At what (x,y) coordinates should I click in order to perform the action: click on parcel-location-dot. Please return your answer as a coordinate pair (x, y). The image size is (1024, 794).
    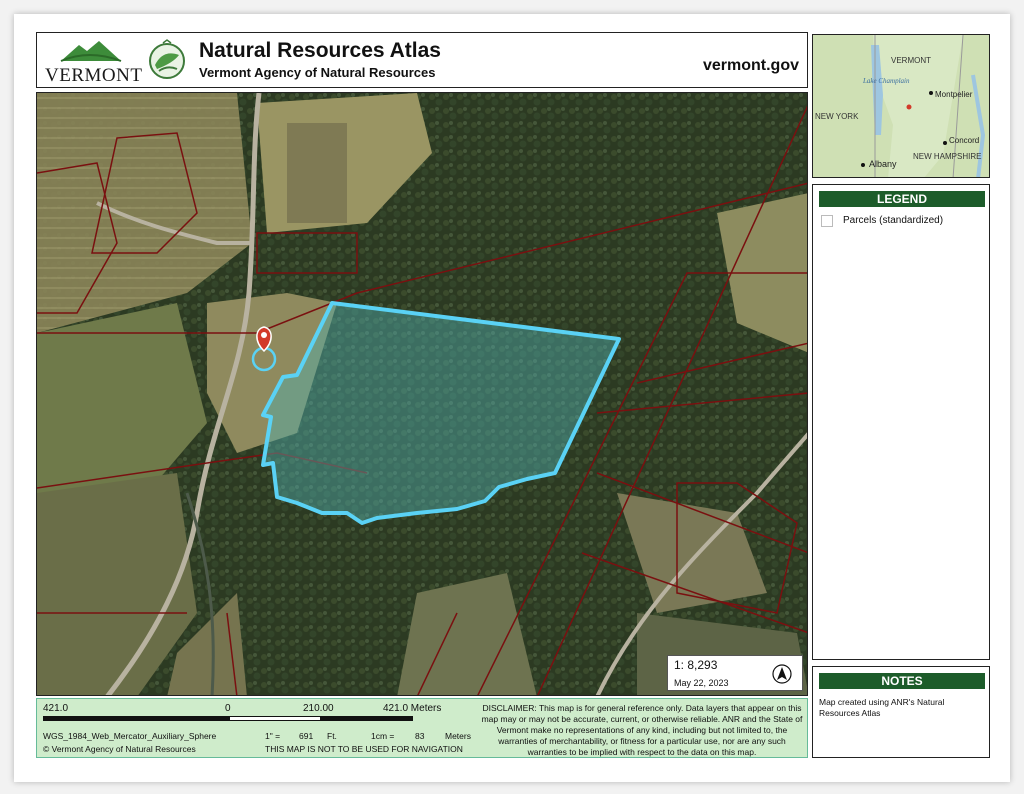
    Looking at the image, I should click on (909, 107).